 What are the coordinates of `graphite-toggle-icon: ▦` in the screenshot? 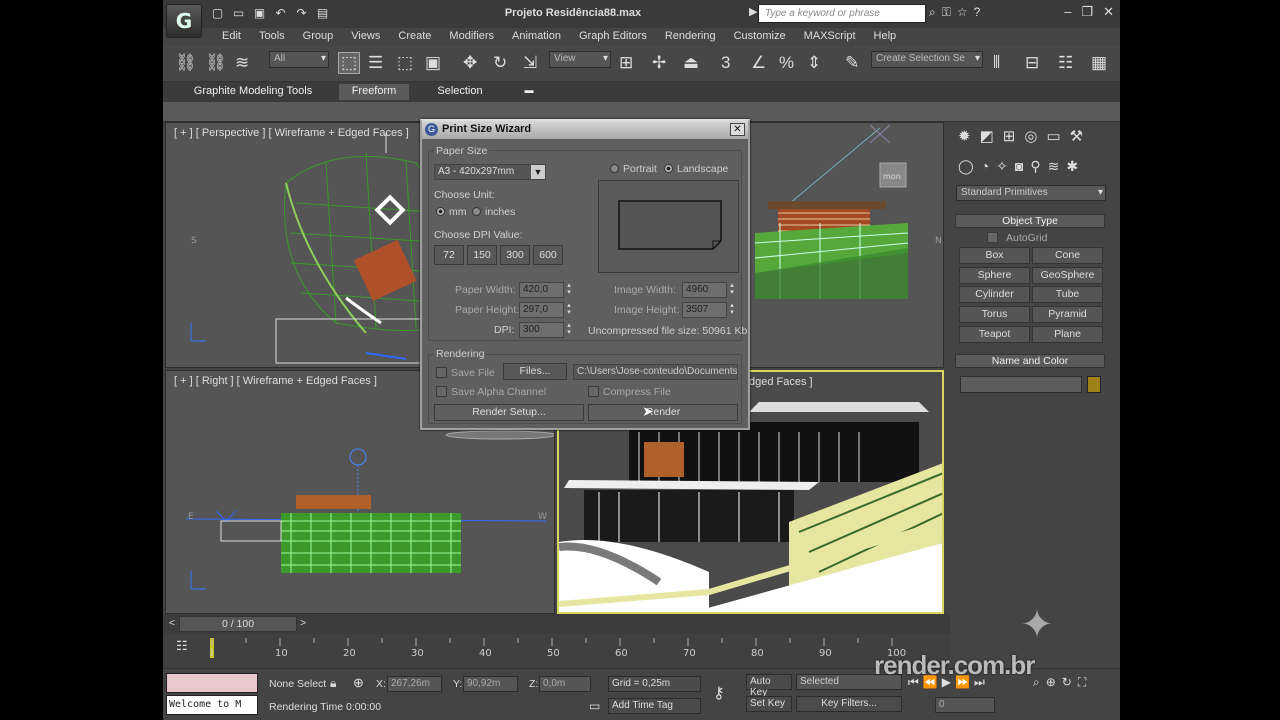 It's located at (1099, 63).